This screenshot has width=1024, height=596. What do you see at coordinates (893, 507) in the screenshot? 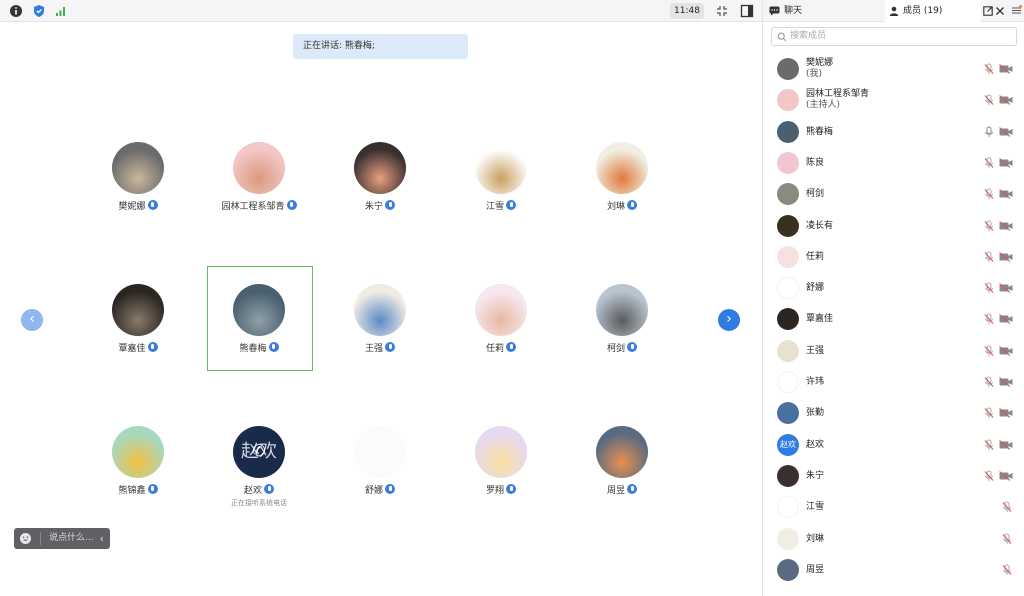
I see `member-row: 江雪` at bounding box center [893, 507].